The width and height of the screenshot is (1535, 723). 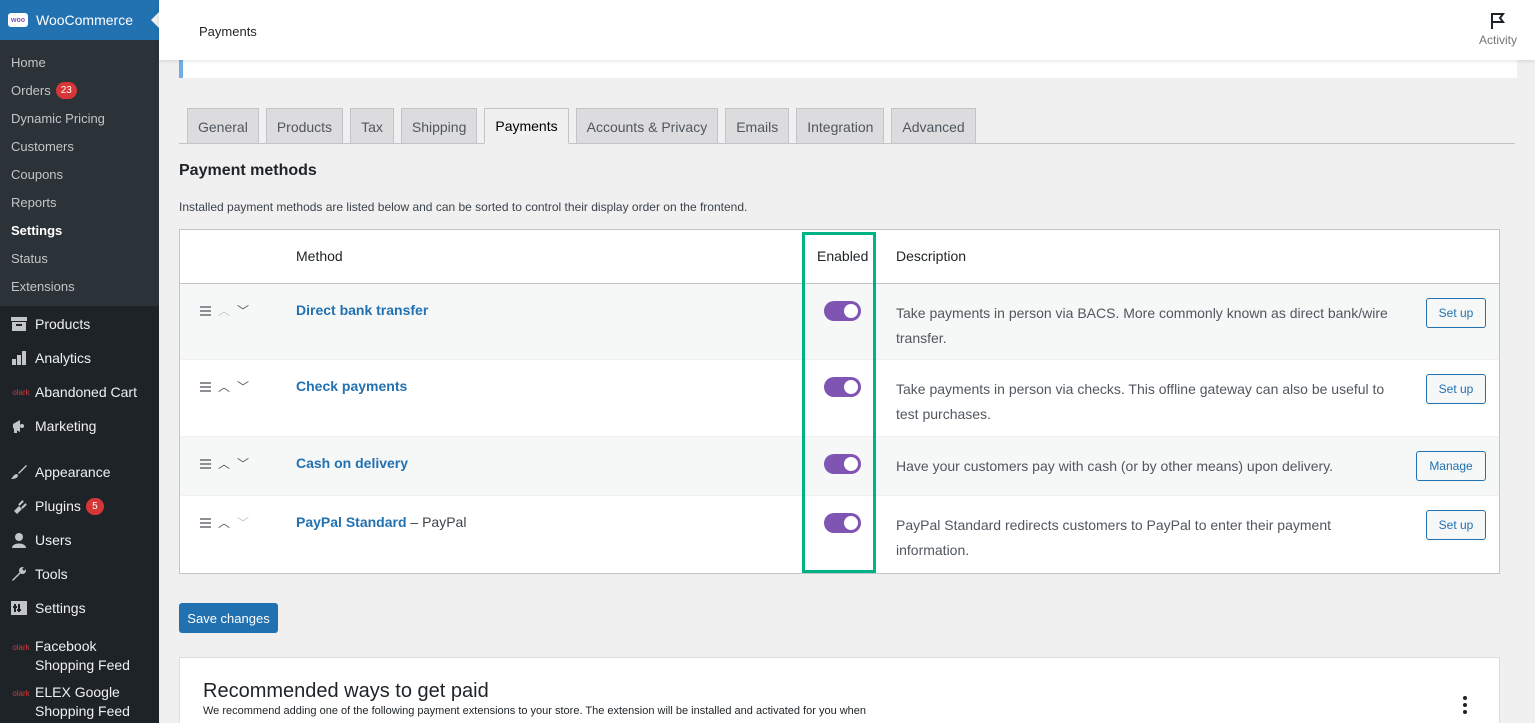 I want to click on menu-item-woocommerce: woo WooCommerce, so click(x=79, y=20).